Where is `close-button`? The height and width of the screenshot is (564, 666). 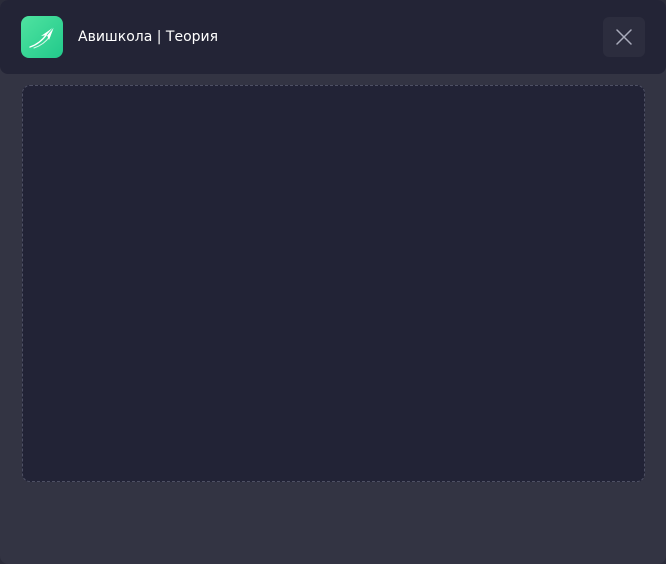 close-button is located at coordinates (624, 37).